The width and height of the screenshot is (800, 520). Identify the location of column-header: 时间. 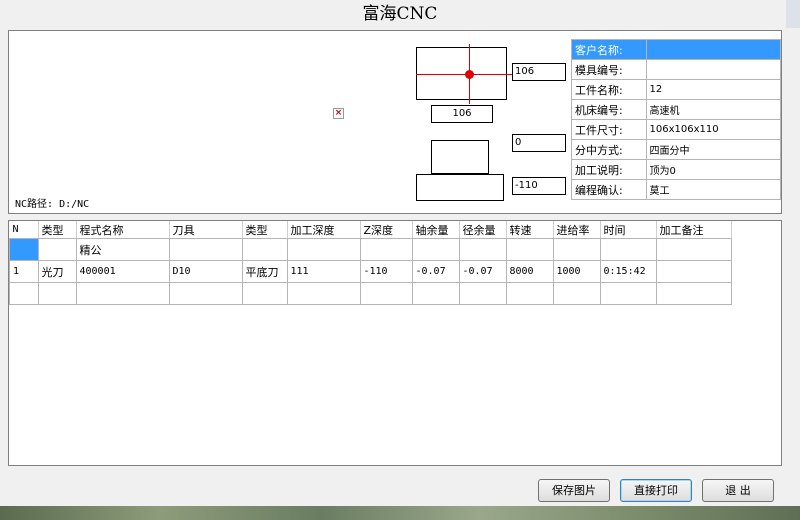
(628, 230).